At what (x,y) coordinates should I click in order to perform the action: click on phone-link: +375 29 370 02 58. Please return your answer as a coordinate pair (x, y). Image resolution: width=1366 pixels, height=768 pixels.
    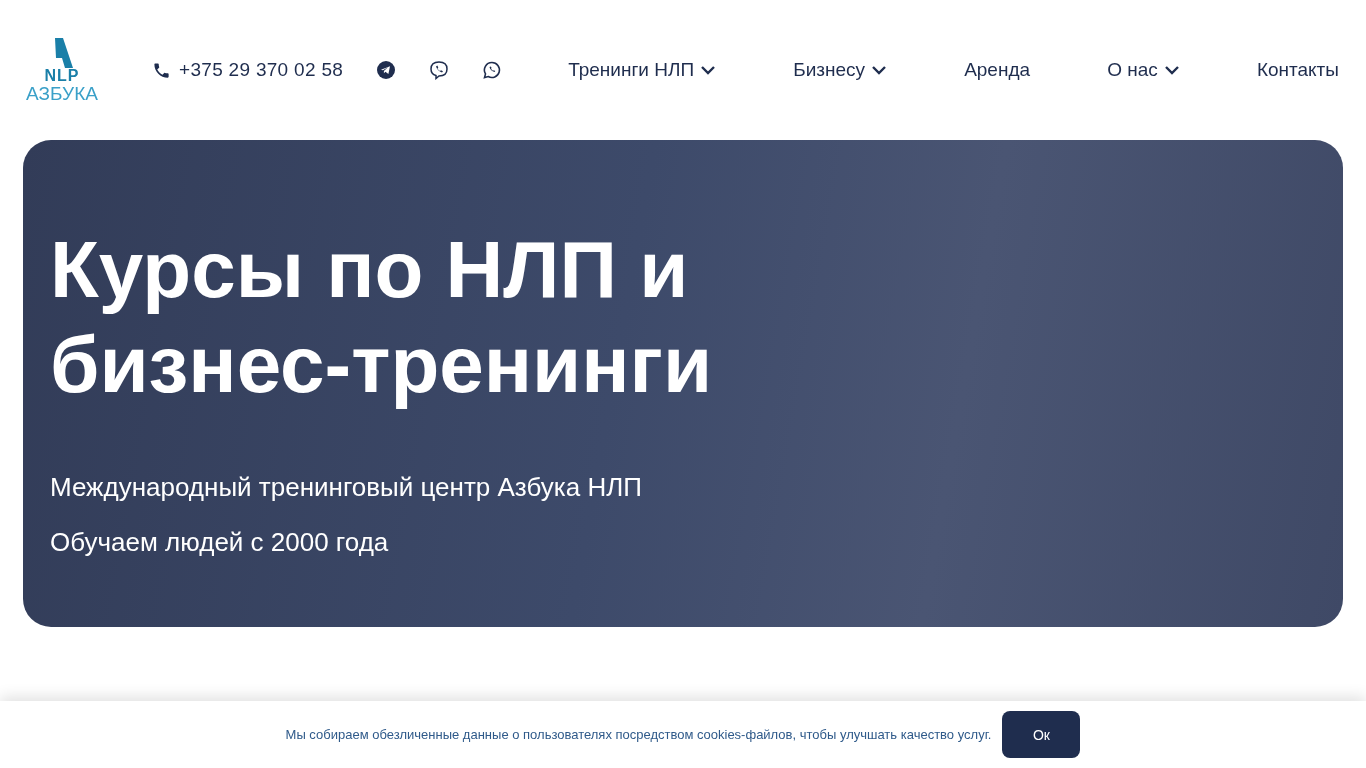
    Looking at the image, I should click on (248, 70).